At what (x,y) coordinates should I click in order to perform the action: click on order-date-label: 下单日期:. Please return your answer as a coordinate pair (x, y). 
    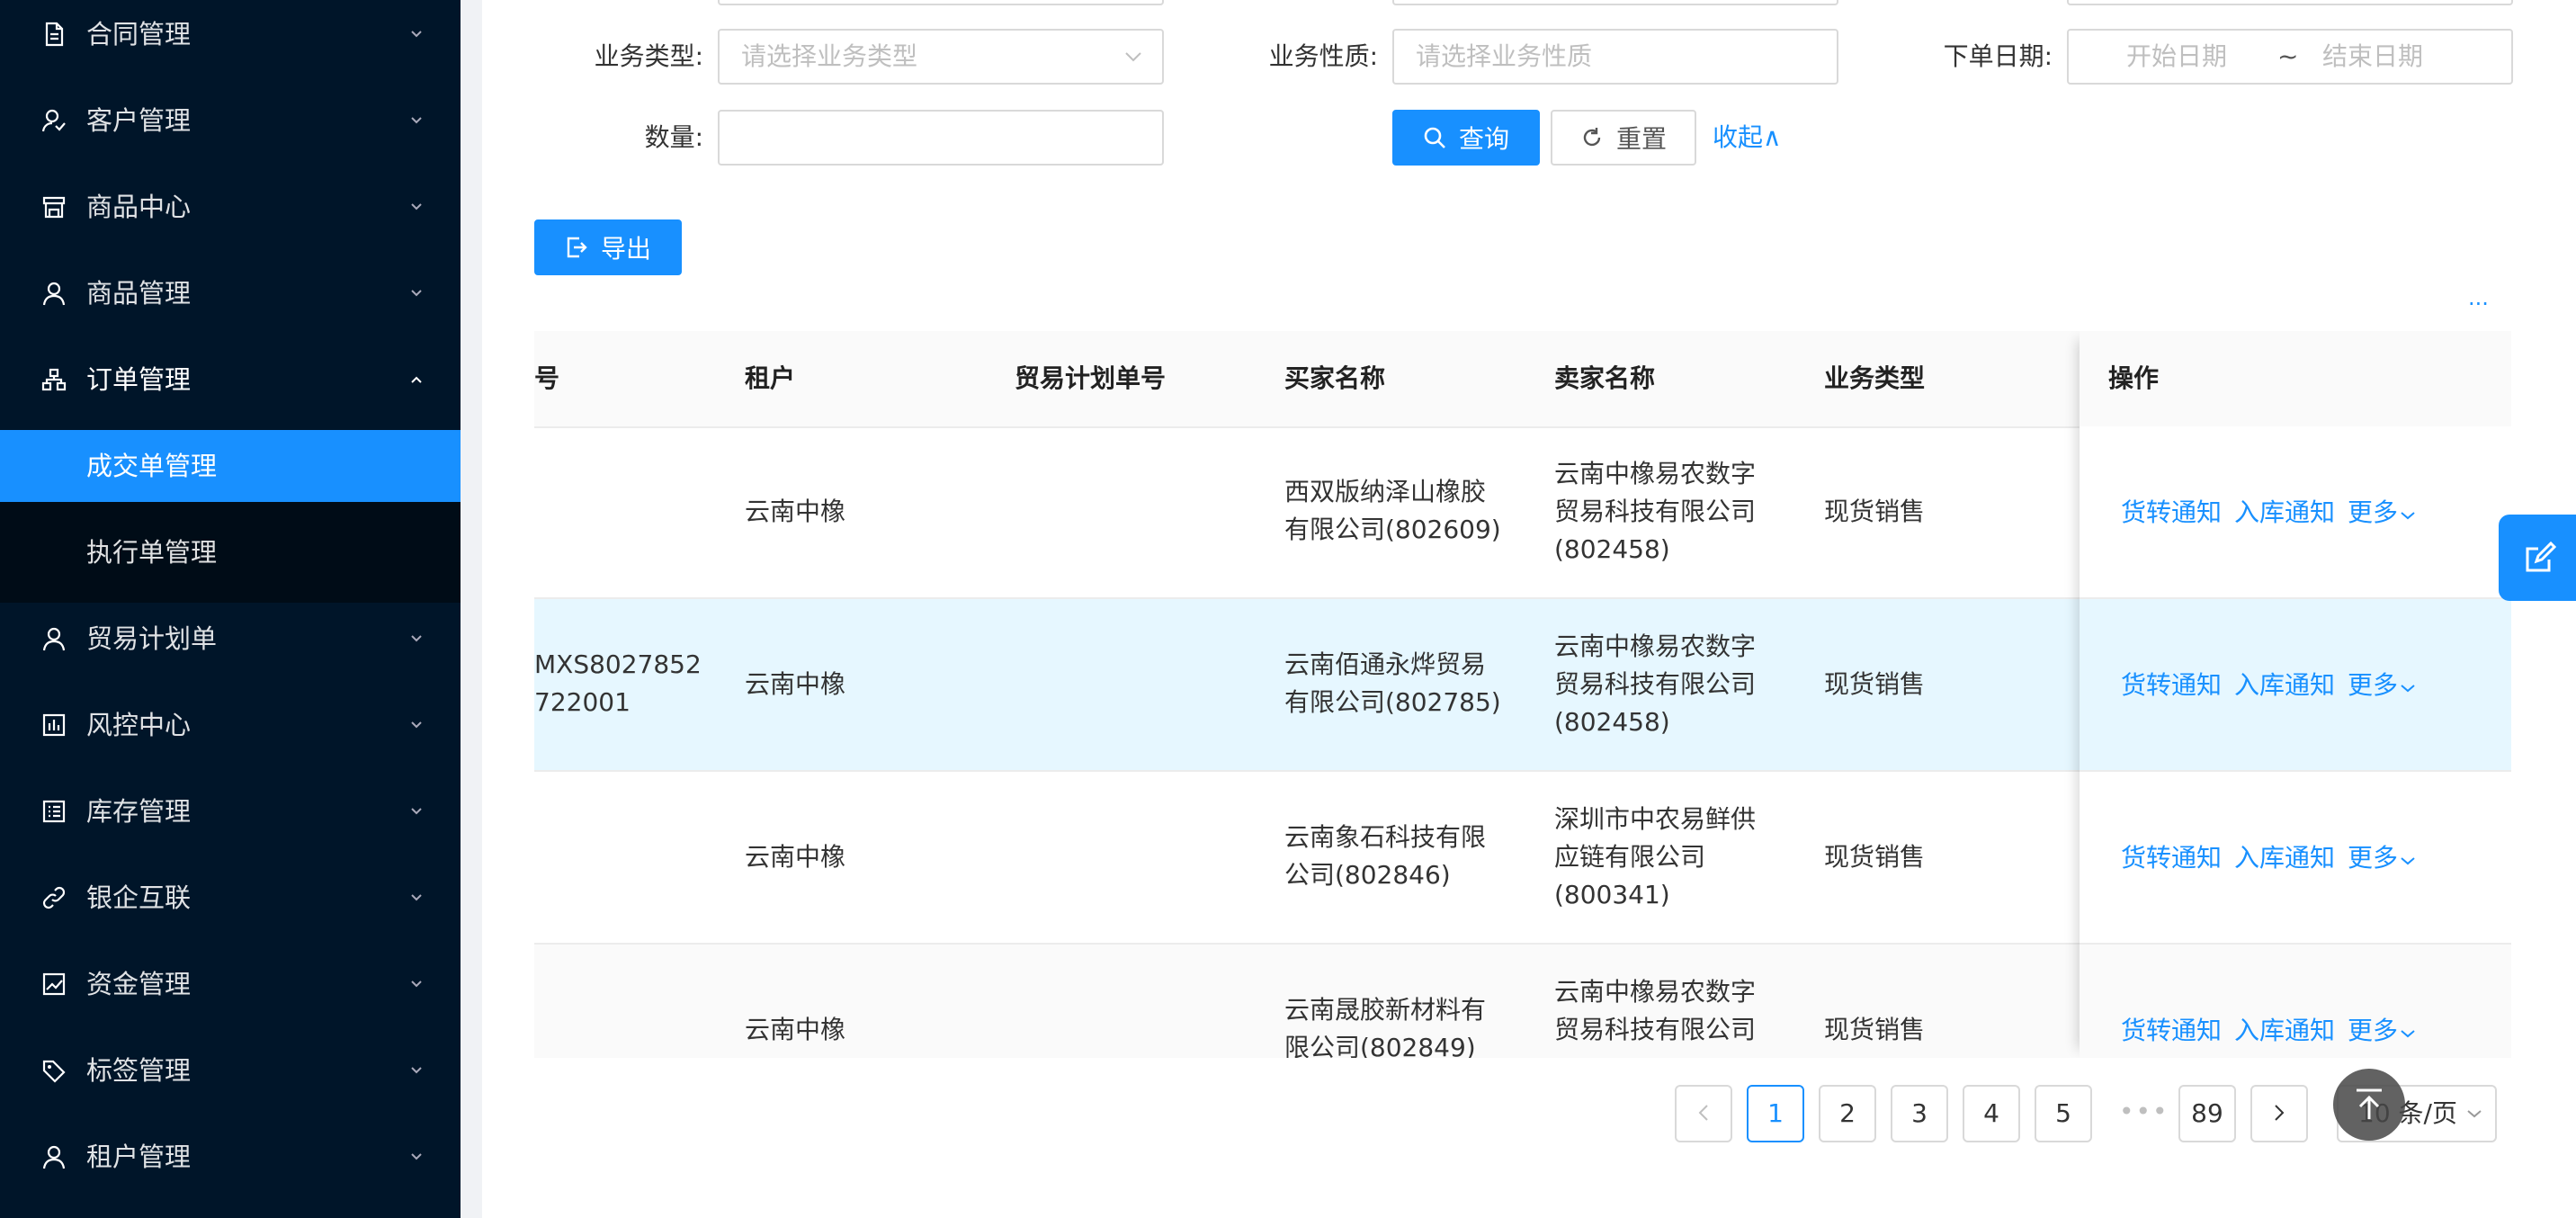
    Looking at the image, I should click on (1998, 56).